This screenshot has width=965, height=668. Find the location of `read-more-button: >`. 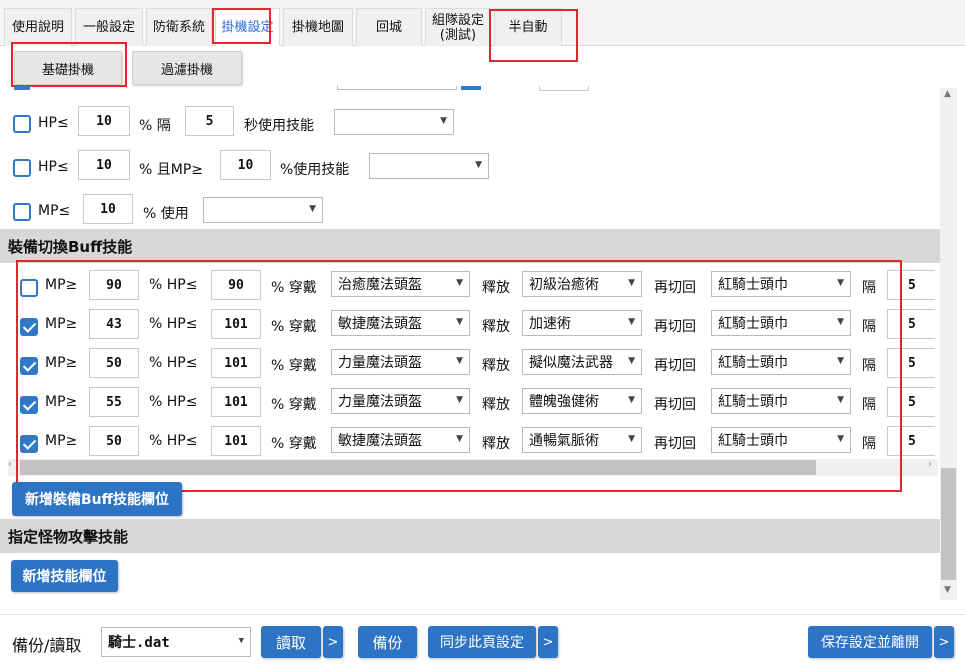

read-more-button: > is located at coordinates (333, 642).